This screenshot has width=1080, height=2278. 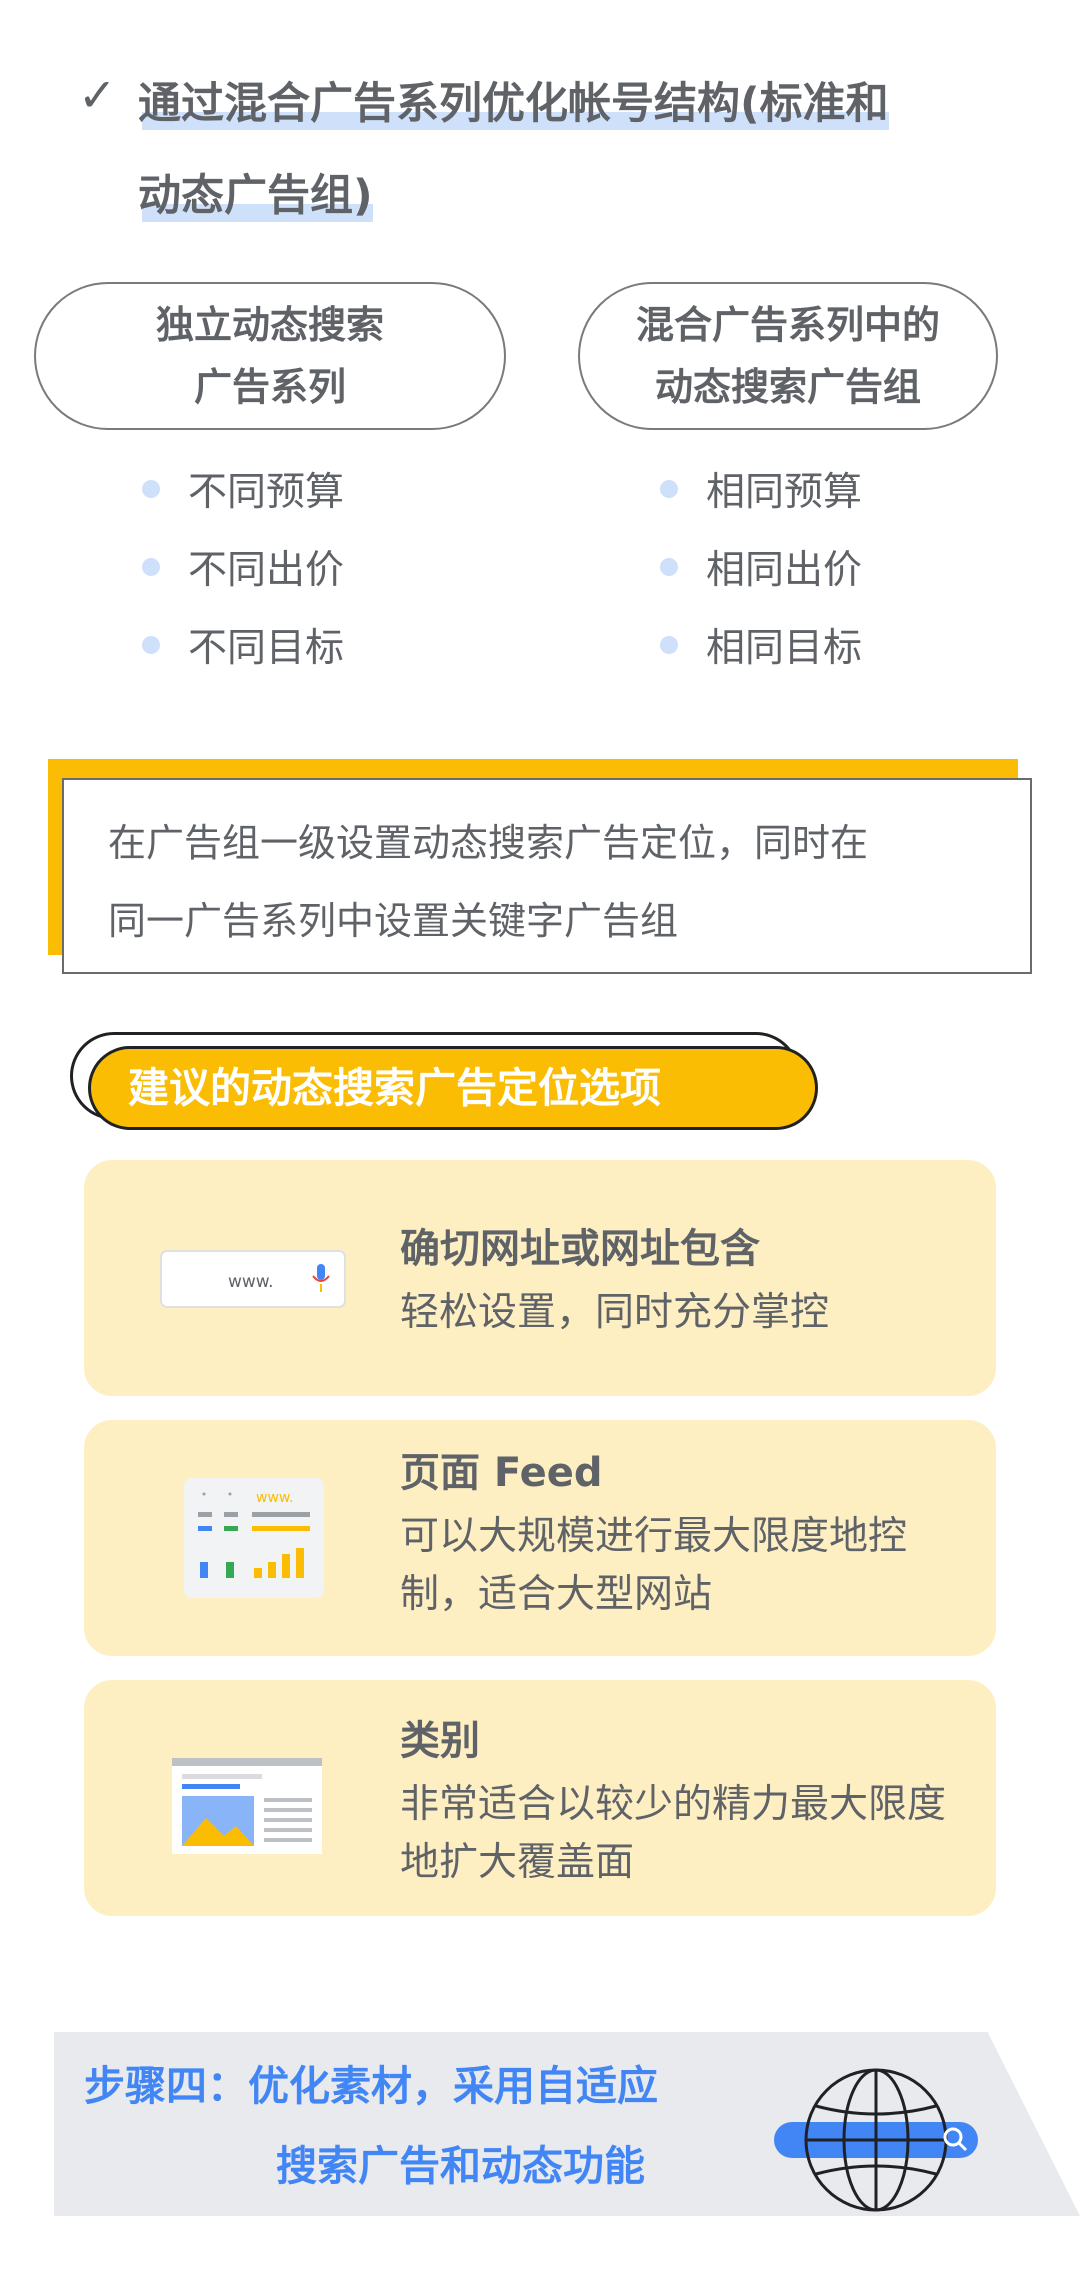 I want to click on category-page-icon, so click(x=247, y=1808).